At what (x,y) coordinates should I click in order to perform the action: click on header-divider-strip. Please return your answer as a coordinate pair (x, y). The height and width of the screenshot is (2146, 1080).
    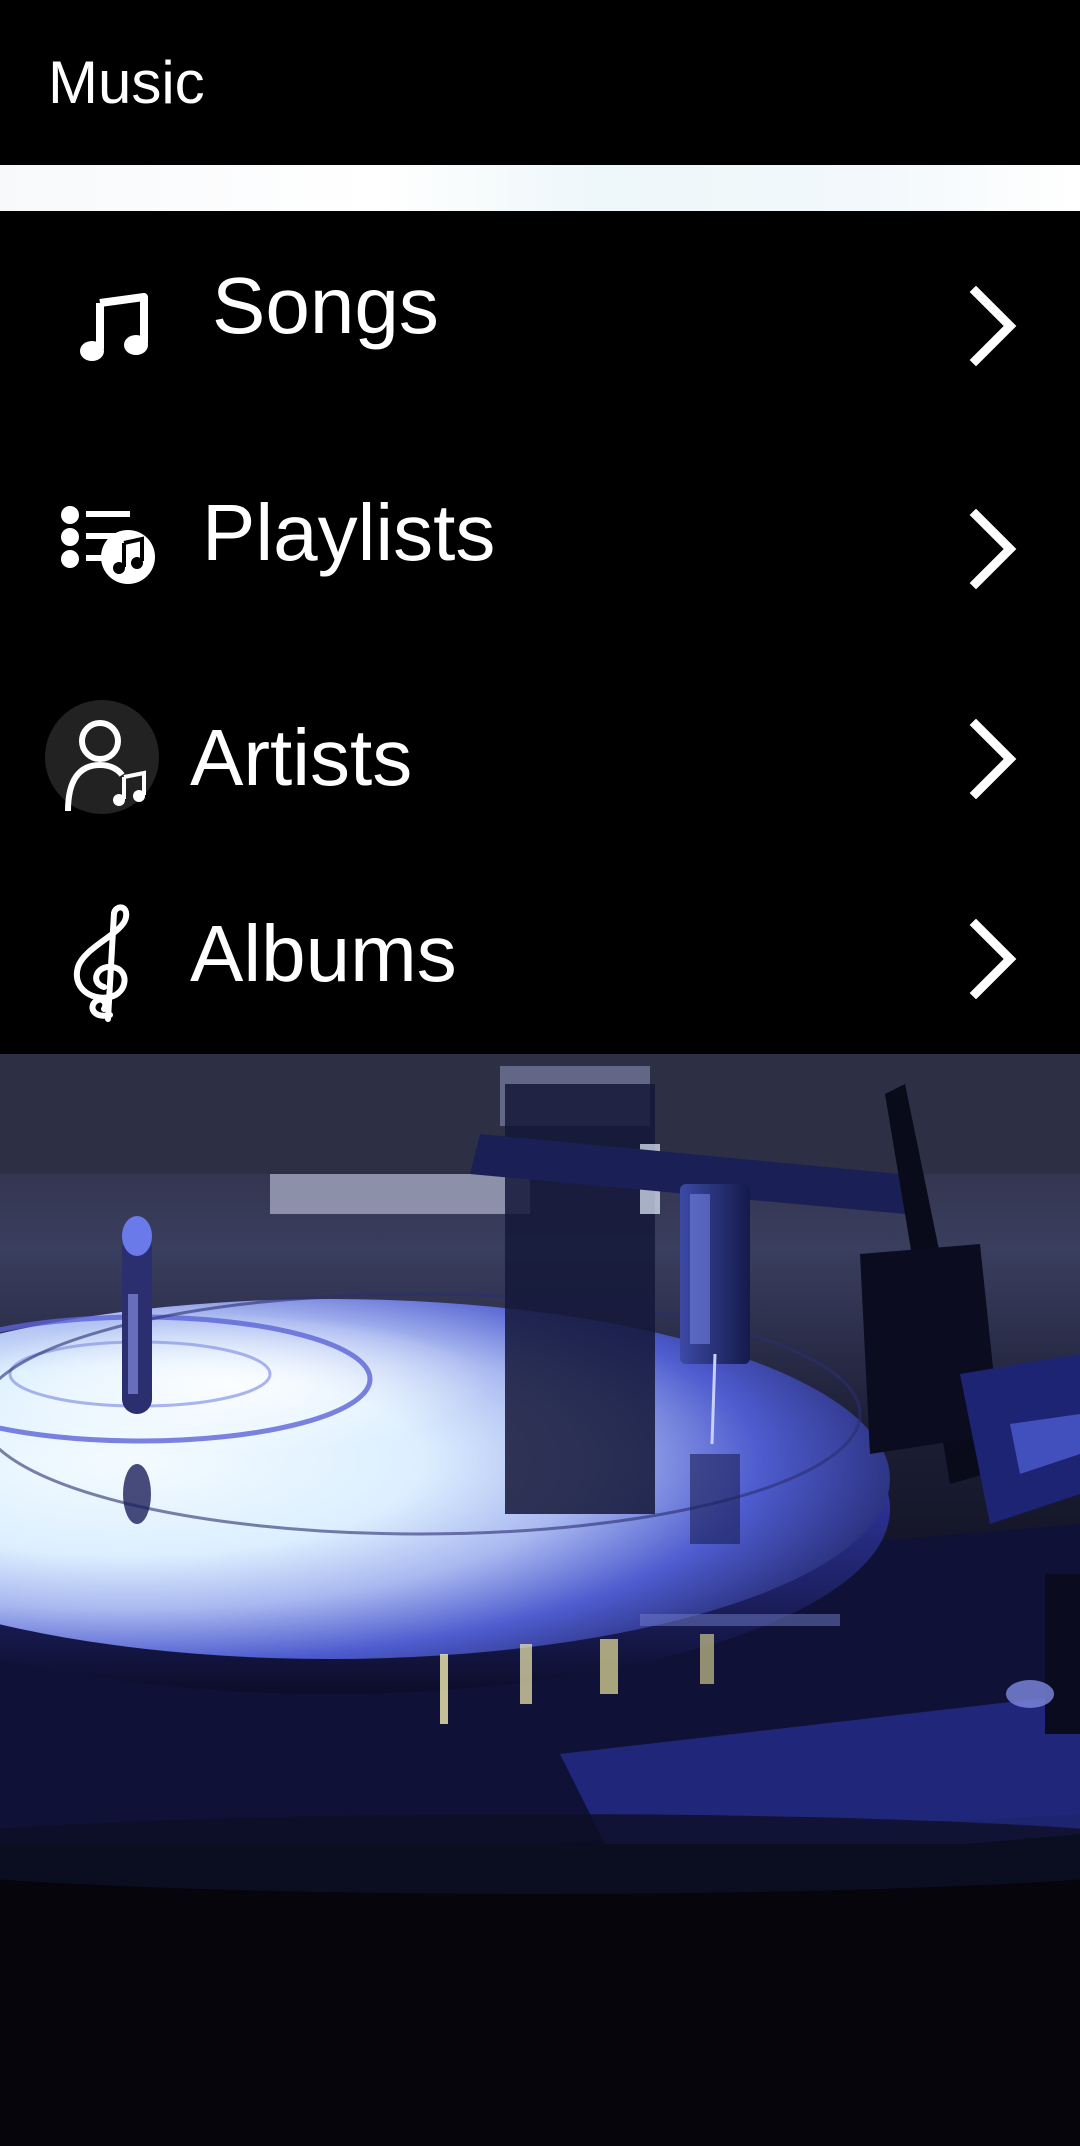
    Looking at the image, I should click on (540, 188).